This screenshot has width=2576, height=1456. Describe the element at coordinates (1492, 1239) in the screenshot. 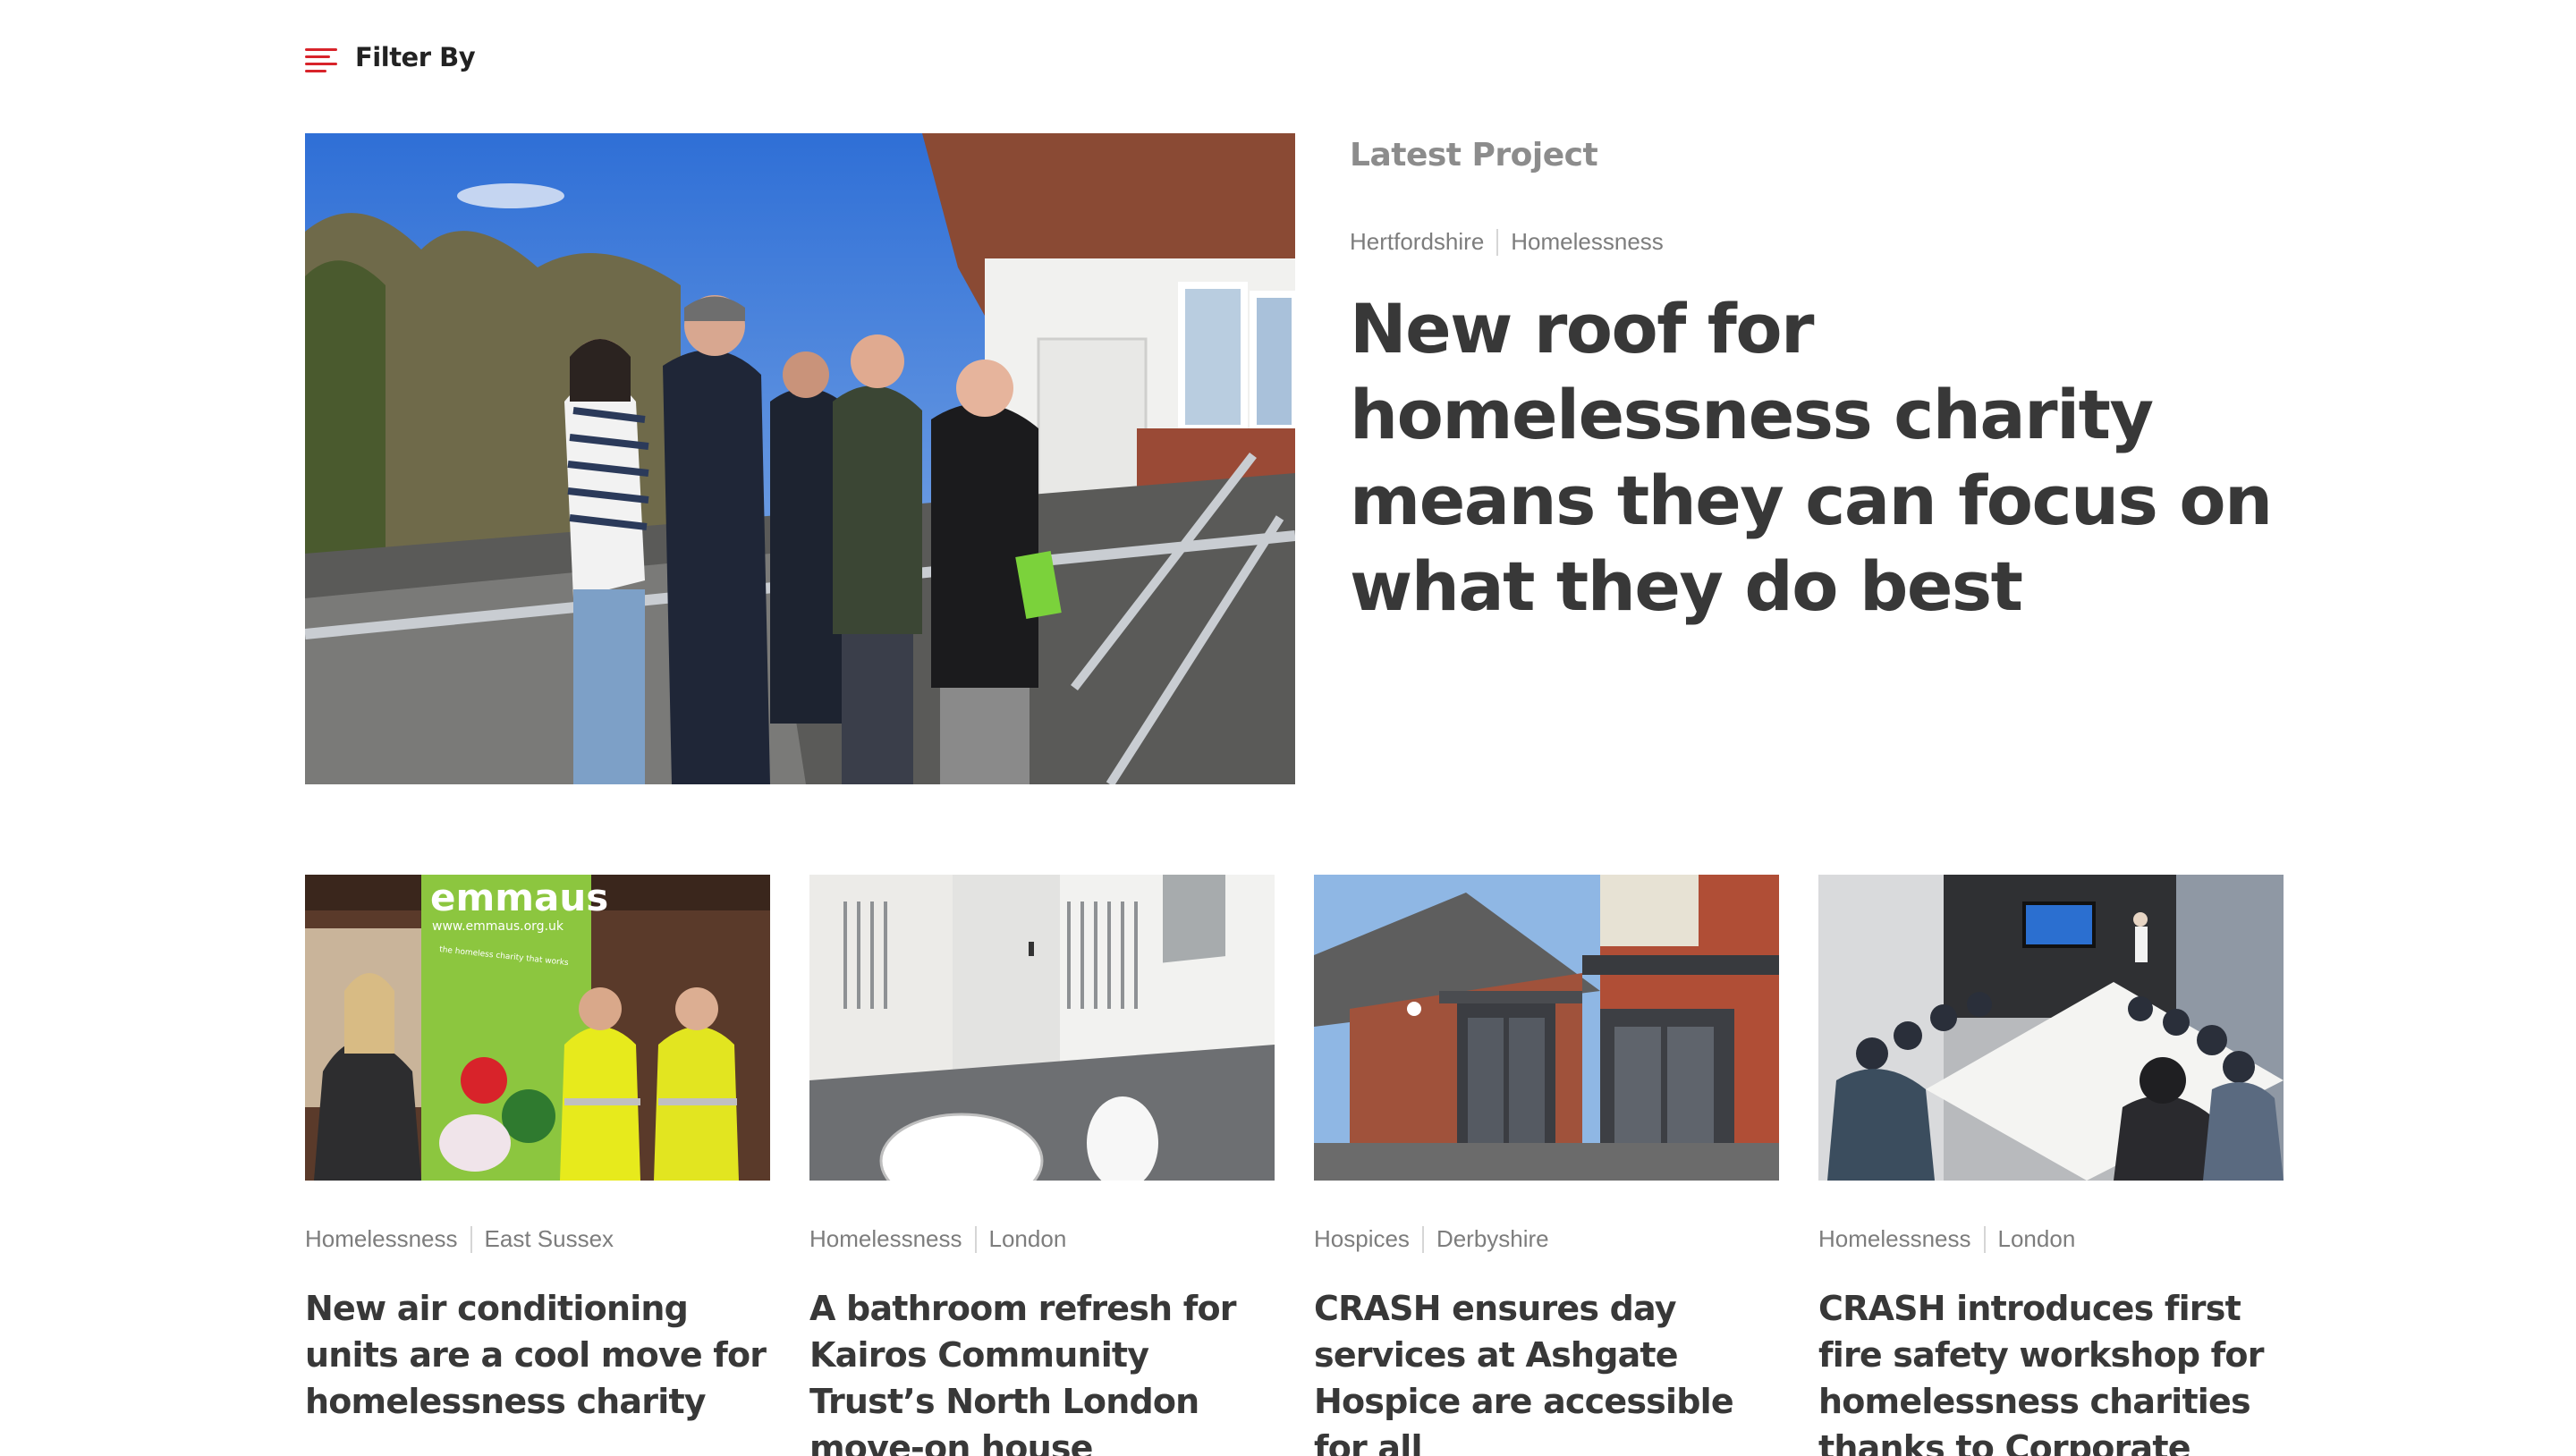

I see `tag-location: Derbyshire` at that location.